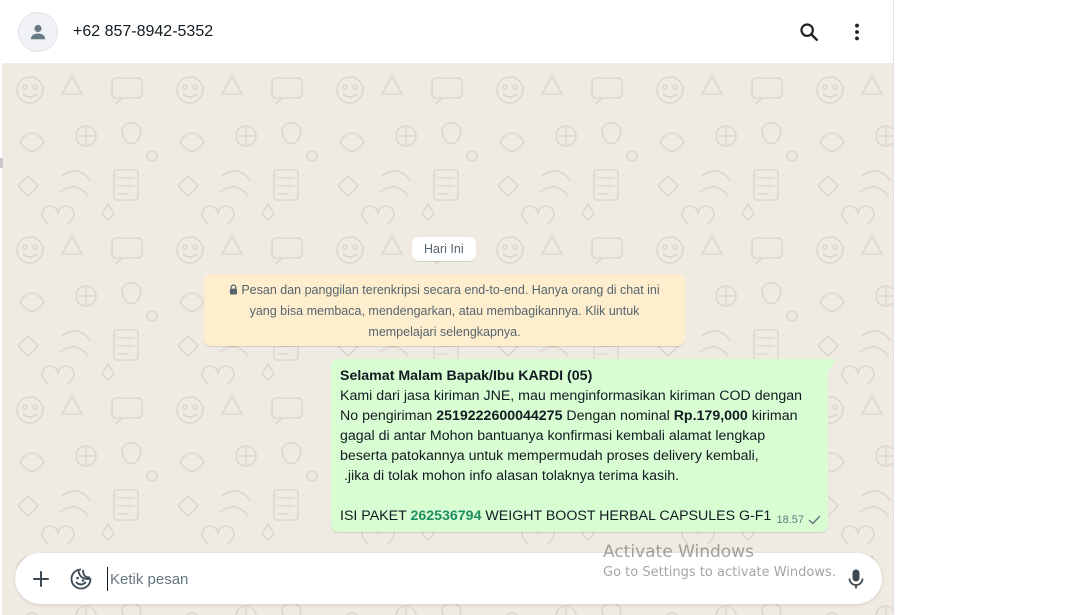  I want to click on plus-icon, so click(41, 579).